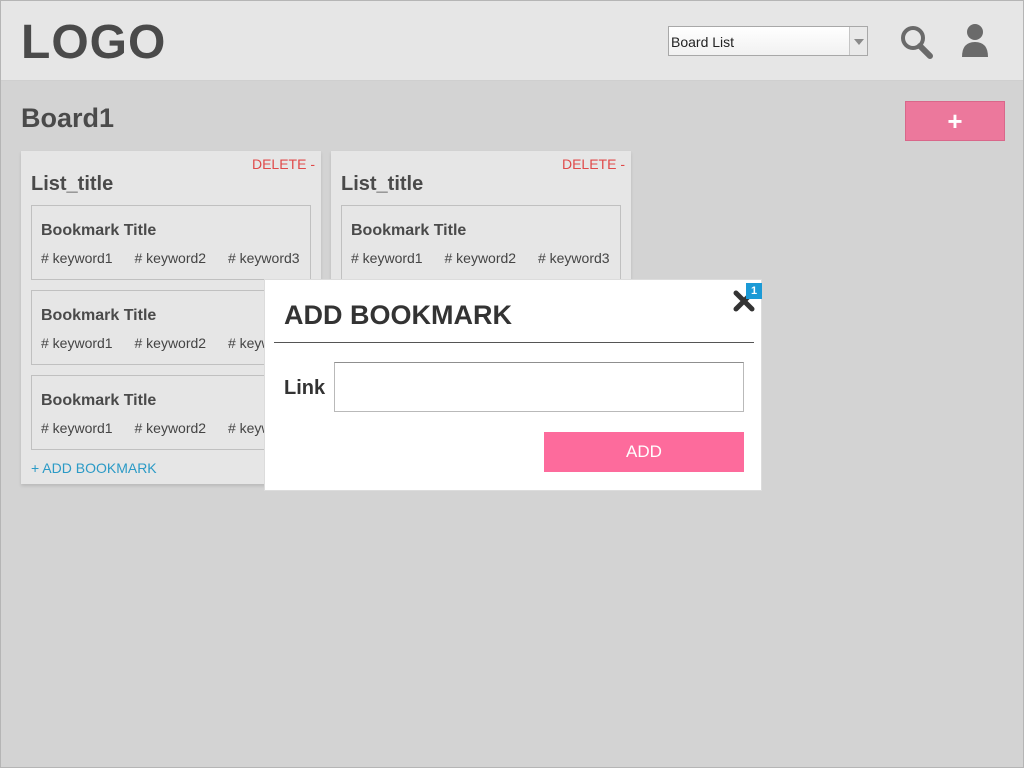 The width and height of the screenshot is (1024, 768). I want to click on search-icon, so click(916, 41).